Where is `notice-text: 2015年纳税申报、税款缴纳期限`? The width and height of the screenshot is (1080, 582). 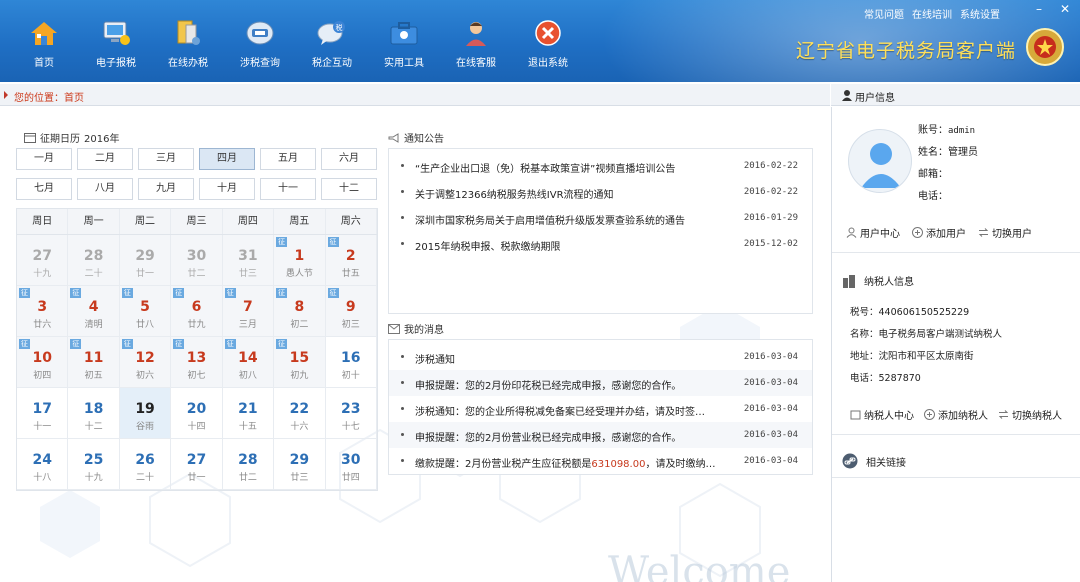 notice-text: 2015年纳税申报、税款缴纳期限 is located at coordinates (570, 245).